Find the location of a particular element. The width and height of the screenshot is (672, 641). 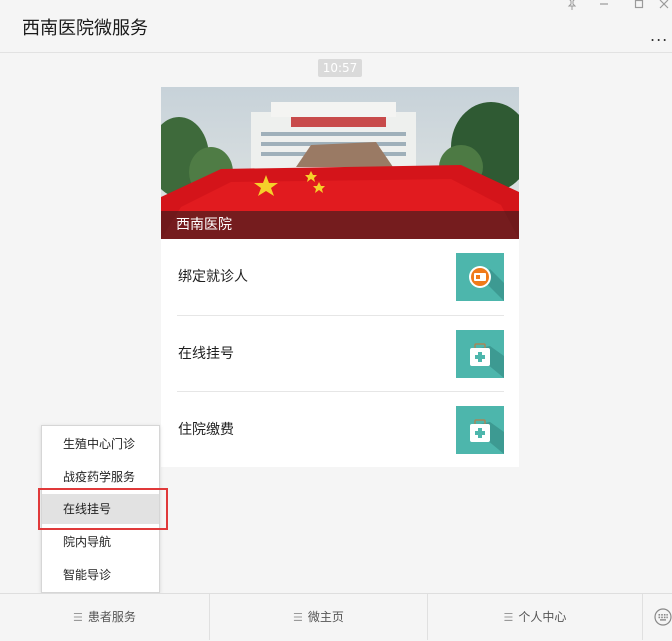

submenu-item-online-registration: 在线挂号 is located at coordinates (100, 509).